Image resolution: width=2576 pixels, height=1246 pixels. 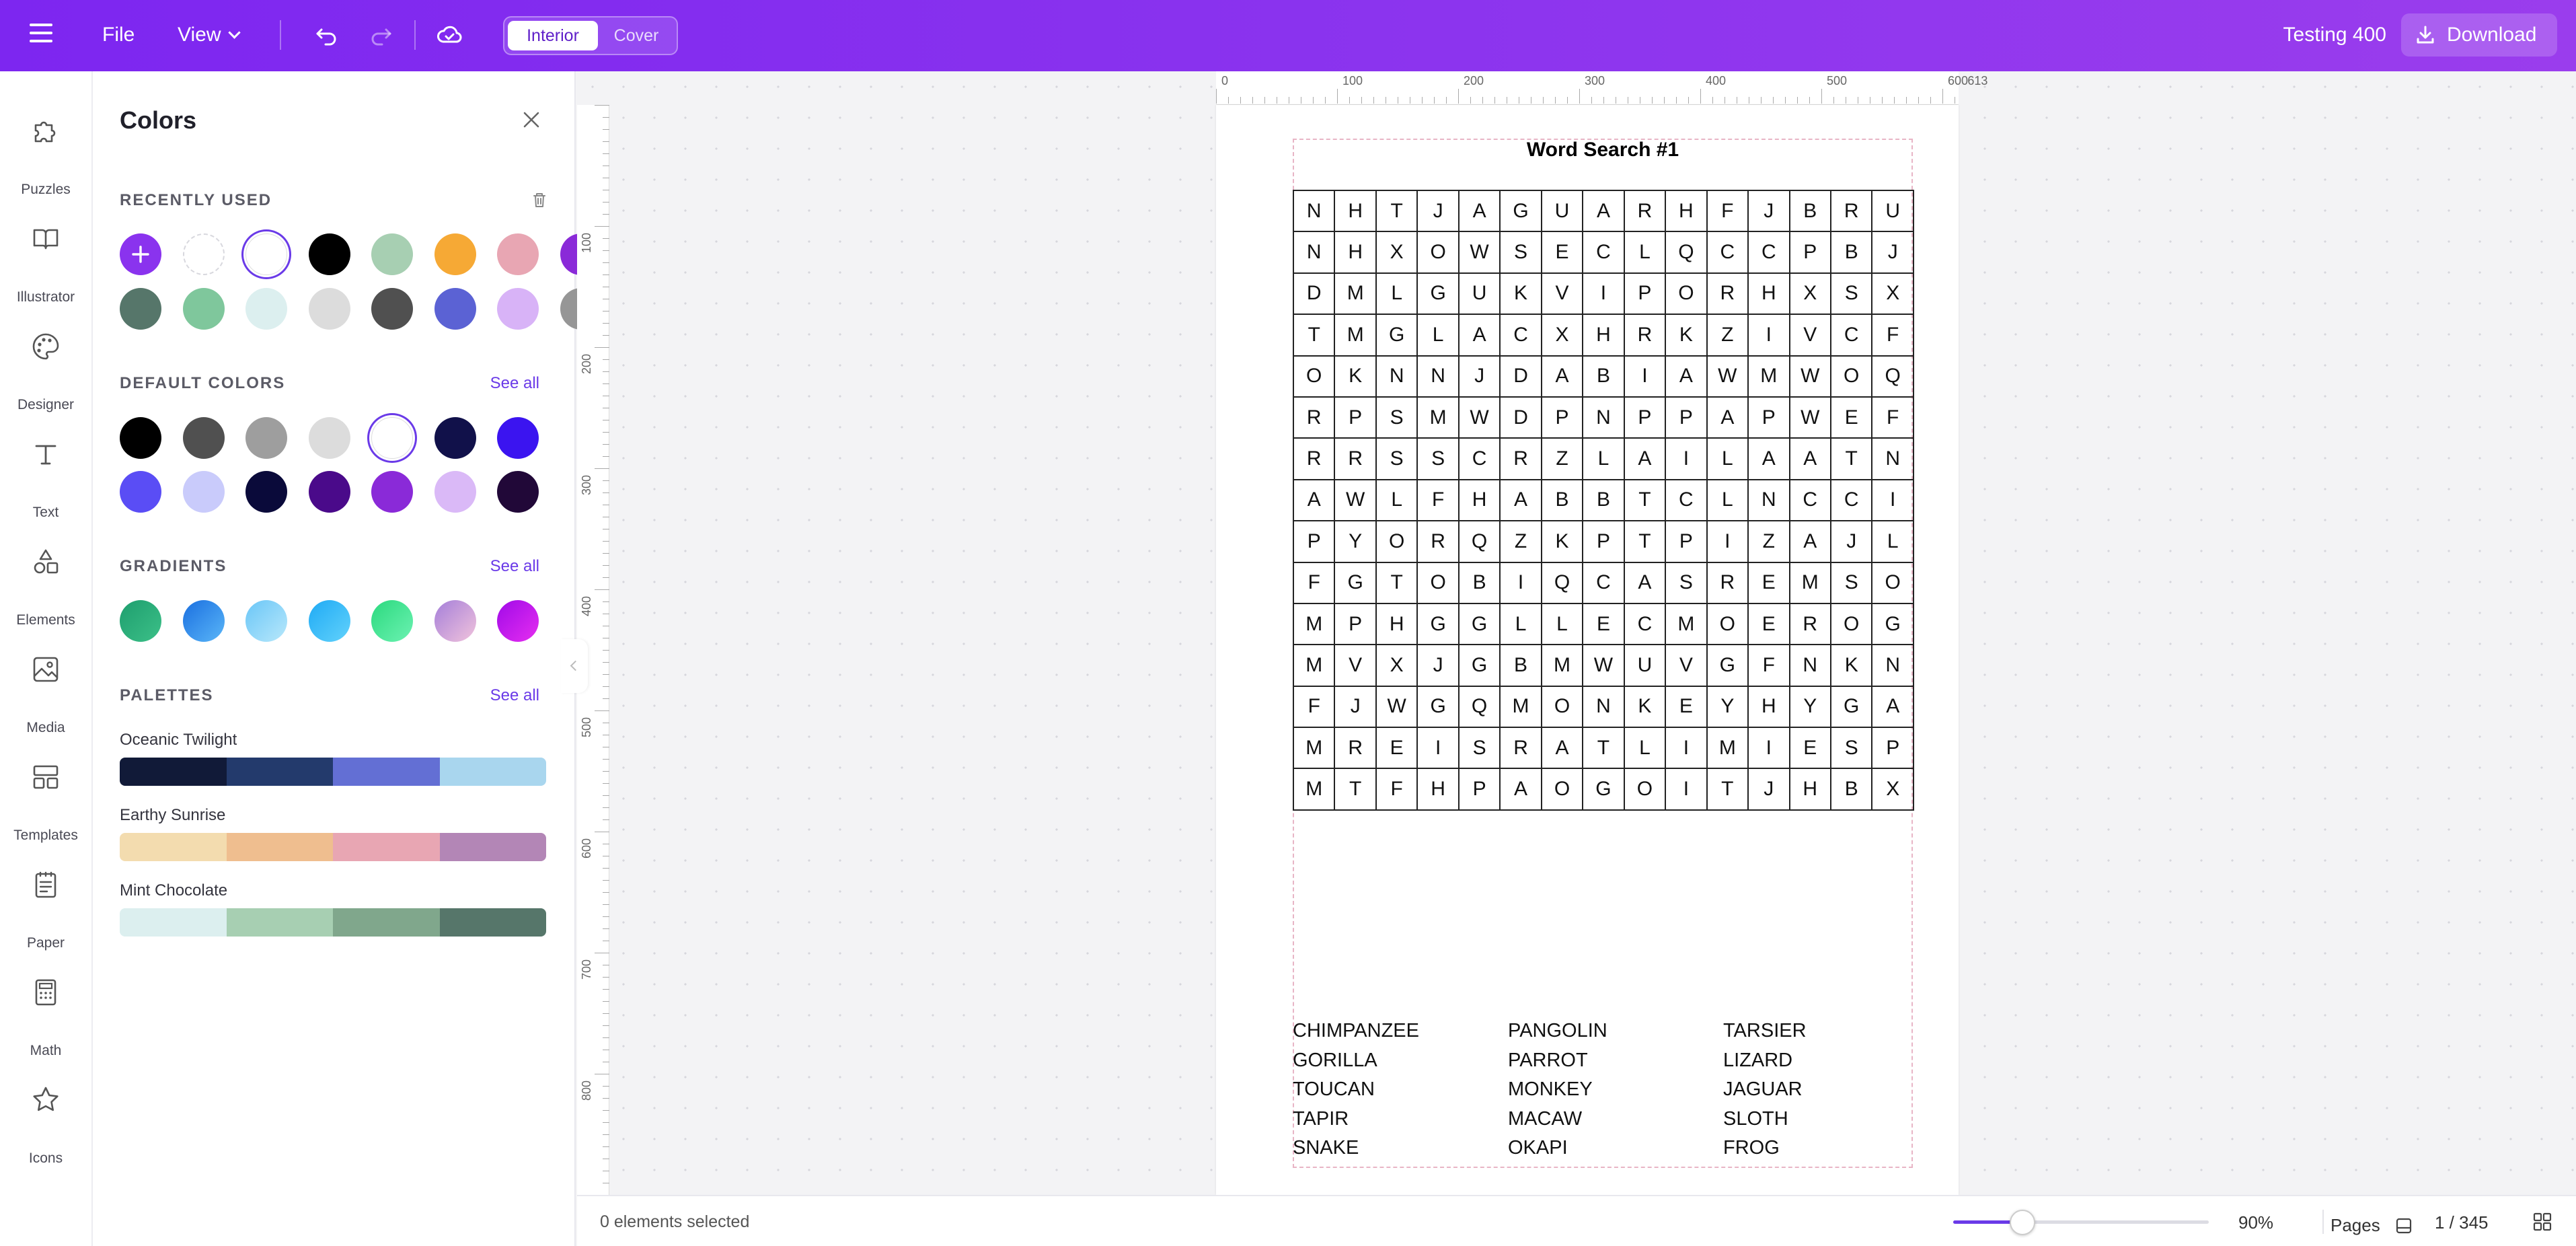 I want to click on add-color-button, so click(x=140, y=254).